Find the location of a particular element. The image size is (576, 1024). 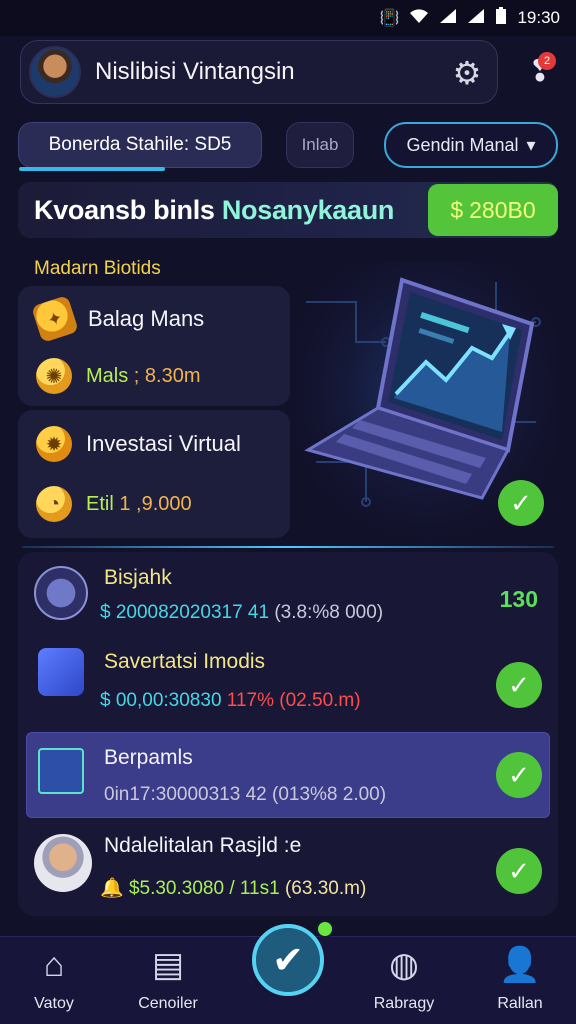

tab-label: Inlab is located at coordinates (320, 144).